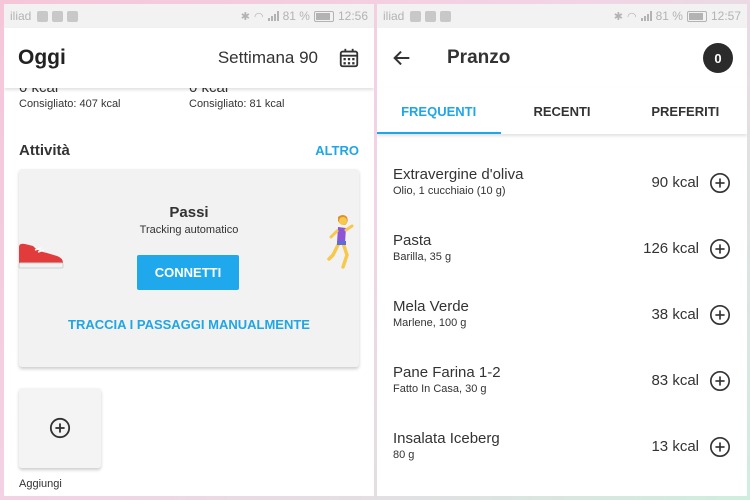 The height and width of the screenshot is (500, 750). Describe the element at coordinates (44, 150) in the screenshot. I see `activity-title: Attività` at that location.